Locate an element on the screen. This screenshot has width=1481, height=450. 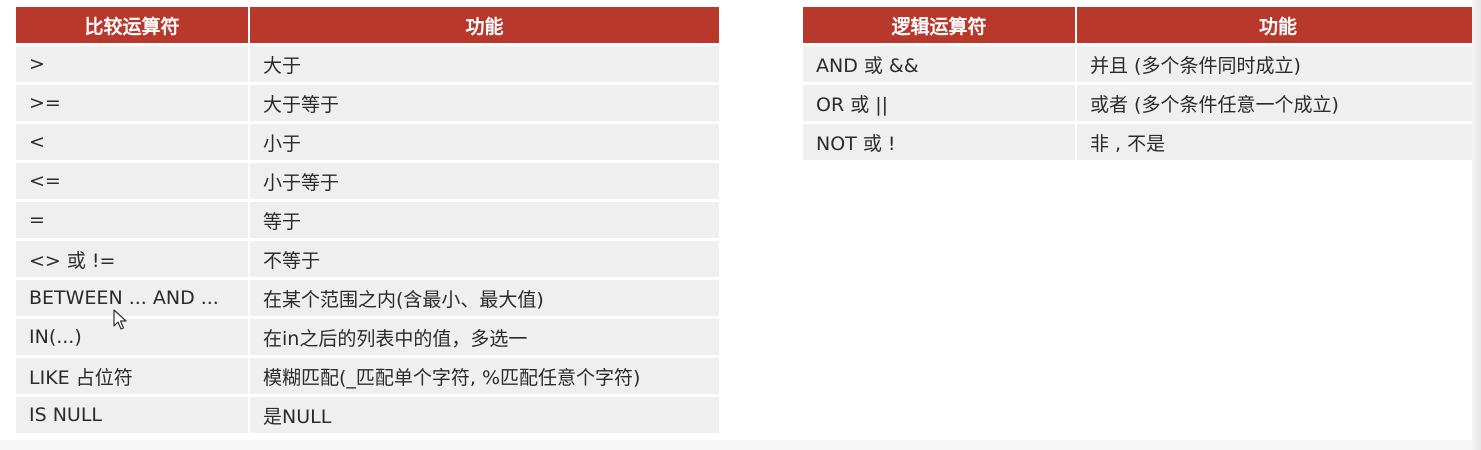
table-row: LIKE 占位符 模糊匹配(_匹配单个字符, %匹配任意个字符) is located at coordinates (367, 377).